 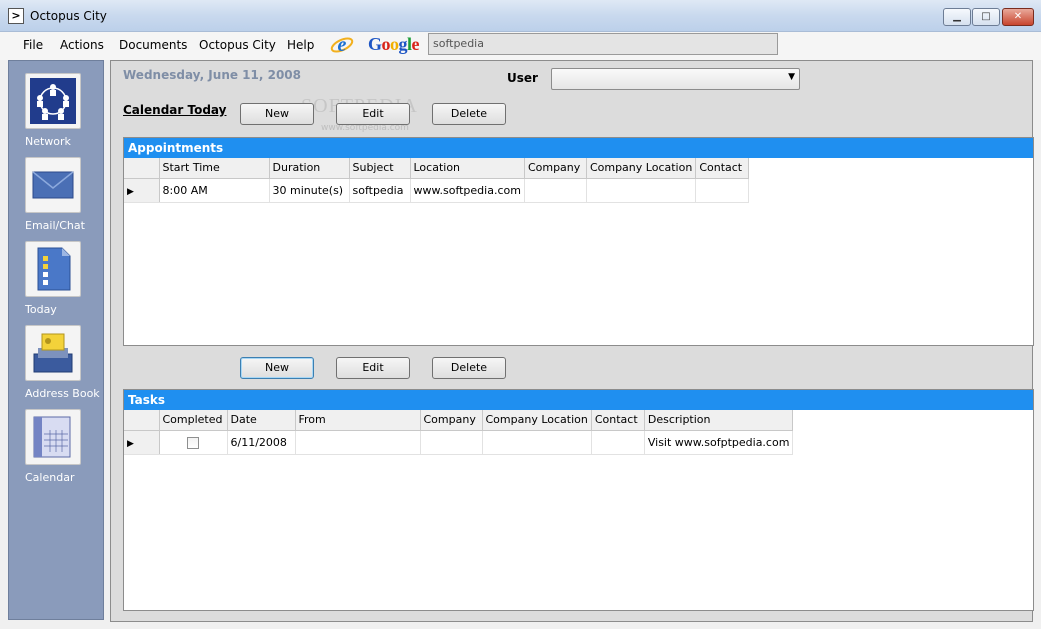 What do you see at coordinates (394, 44) in the screenshot?
I see `google-logo: Google` at bounding box center [394, 44].